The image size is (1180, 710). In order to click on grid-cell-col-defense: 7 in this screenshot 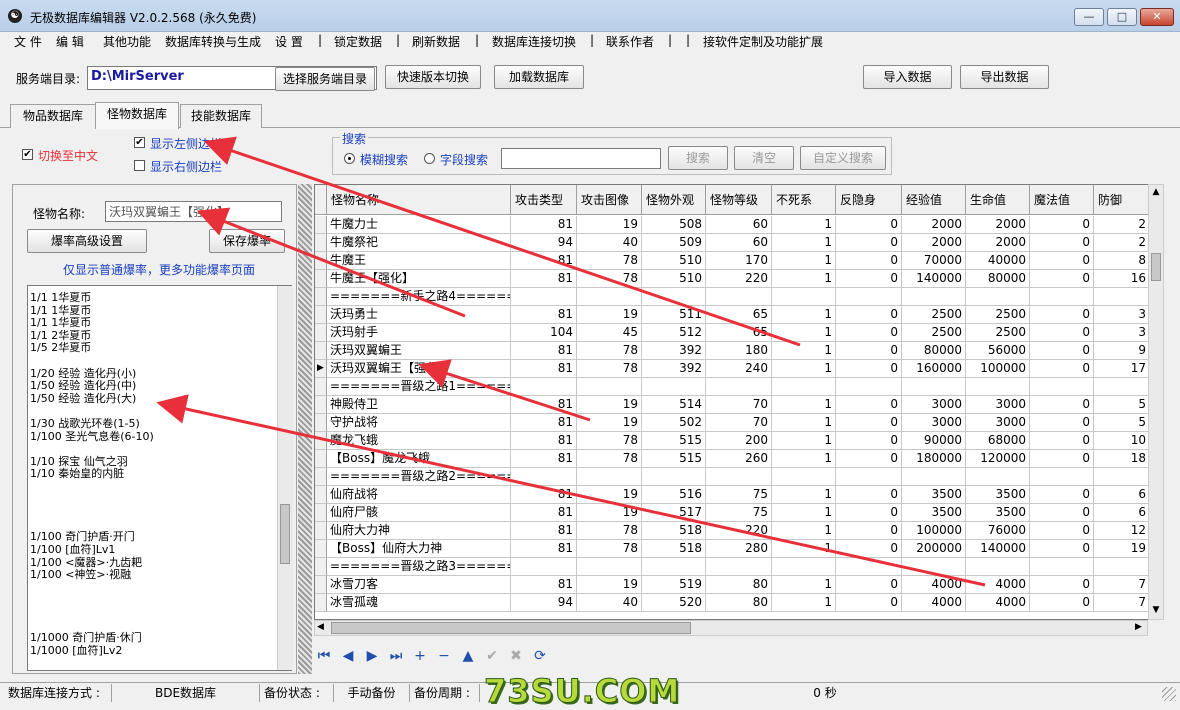, I will do `click(1122, 585)`.